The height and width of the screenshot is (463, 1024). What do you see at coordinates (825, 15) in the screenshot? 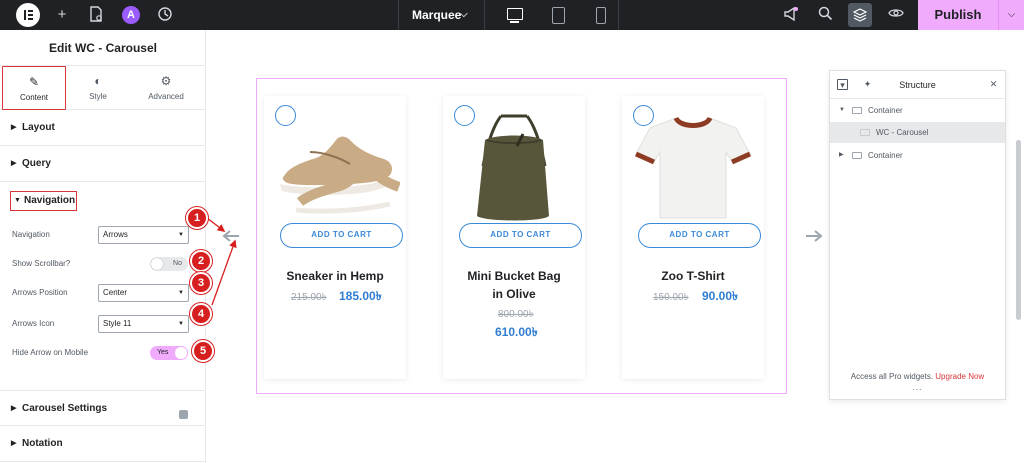
I see `search-icon` at bounding box center [825, 15].